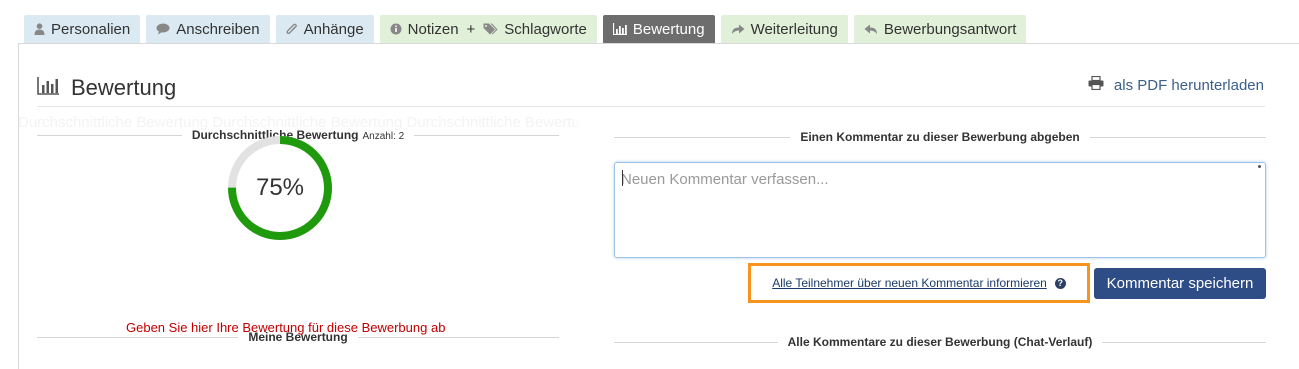 The height and width of the screenshot is (369, 1299). Describe the element at coordinates (292, 29) in the screenshot. I see `paperclip-icon` at that location.